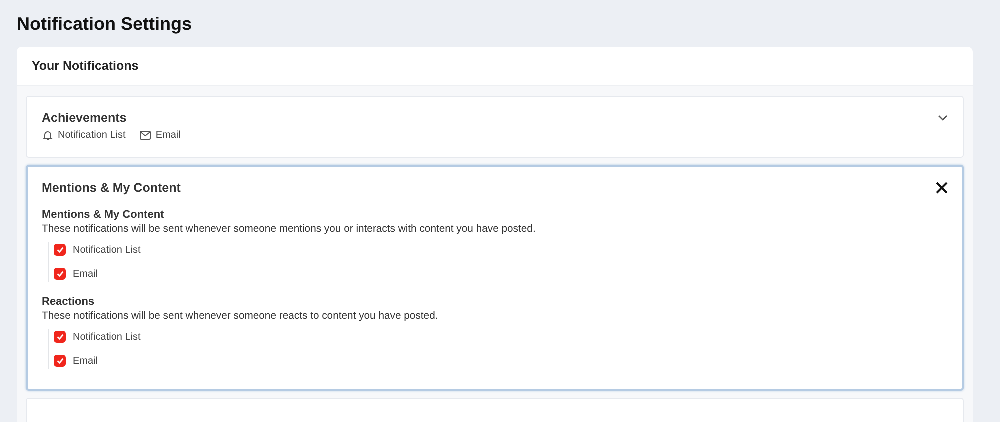 The height and width of the screenshot is (422, 1000). Describe the element at coordinates (104, 24) in the screenshot. I see `page-title: Notification Settings` at that location.